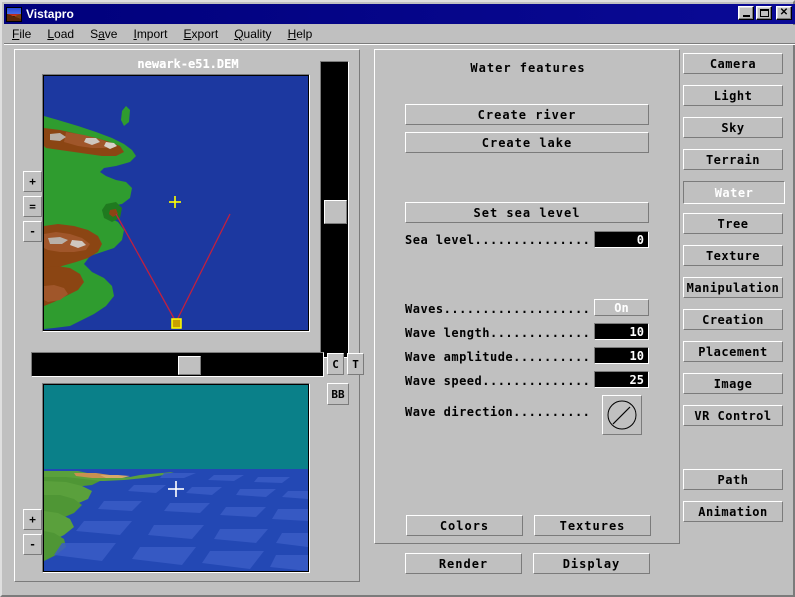  What do you see at coordinates (32, 544) in the screenshot?
I see `preview-zoom-out-button: -` at bounding box center [32, 544].